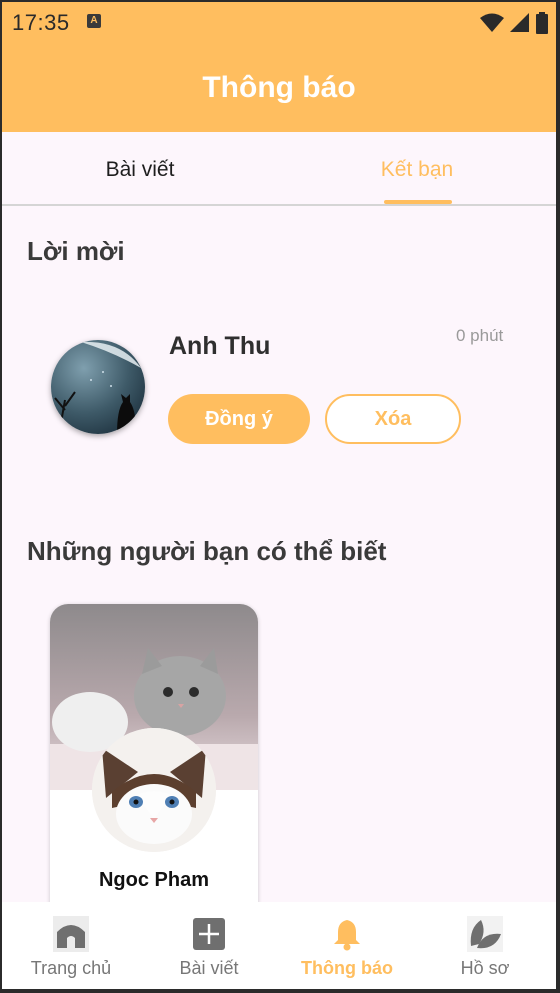  What do you see at coordinates (76, 251) in the screenshot?
I see `invites-section-title: Lời mời` at bounding box center [76, 251].